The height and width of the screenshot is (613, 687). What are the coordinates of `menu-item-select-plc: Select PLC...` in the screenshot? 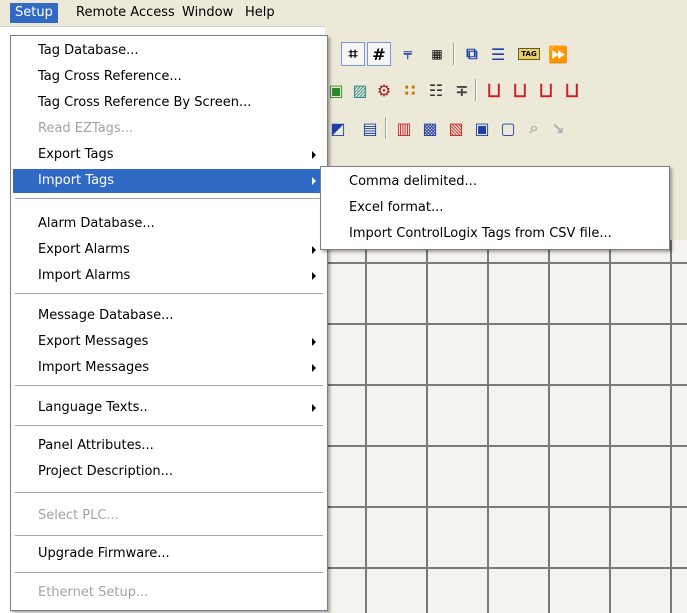 It's located at (78, 515).